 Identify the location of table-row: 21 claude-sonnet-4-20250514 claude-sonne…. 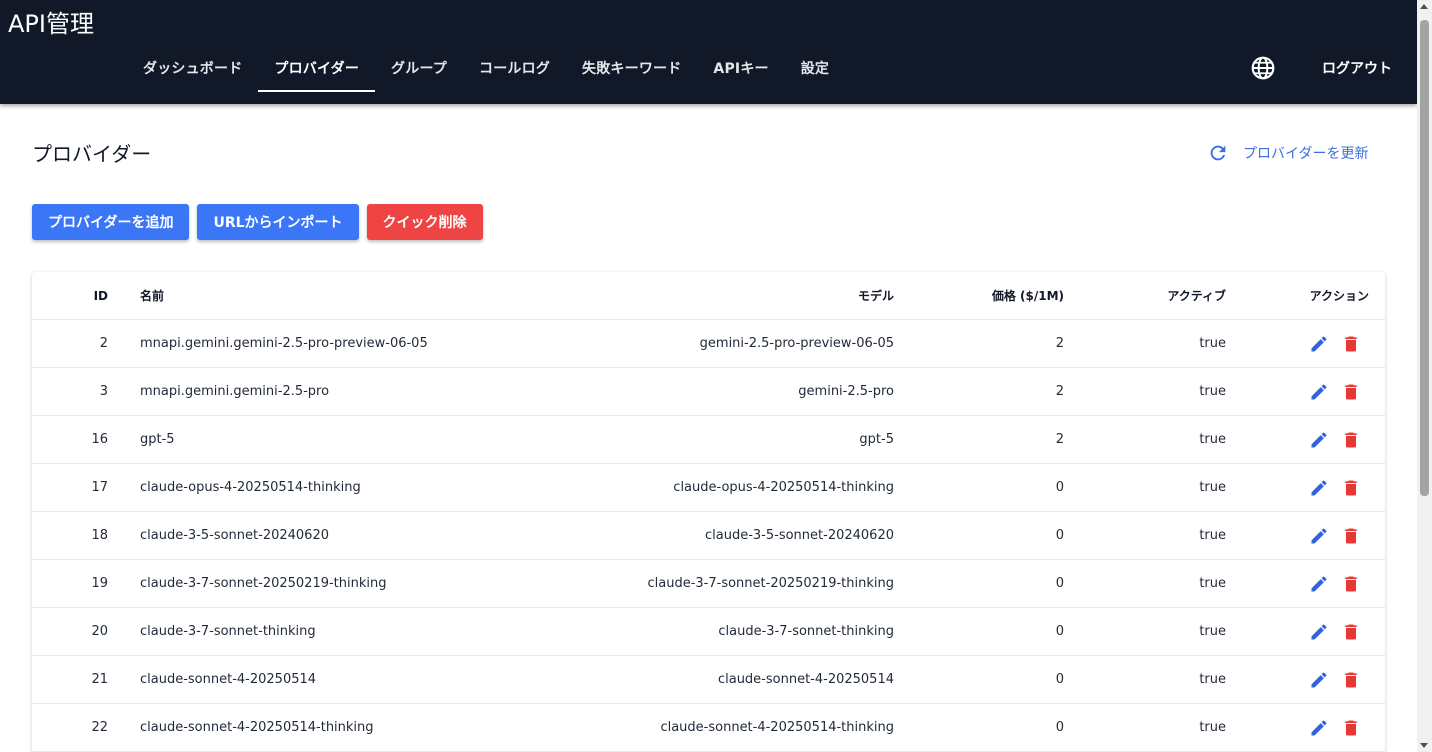
(708, 680).